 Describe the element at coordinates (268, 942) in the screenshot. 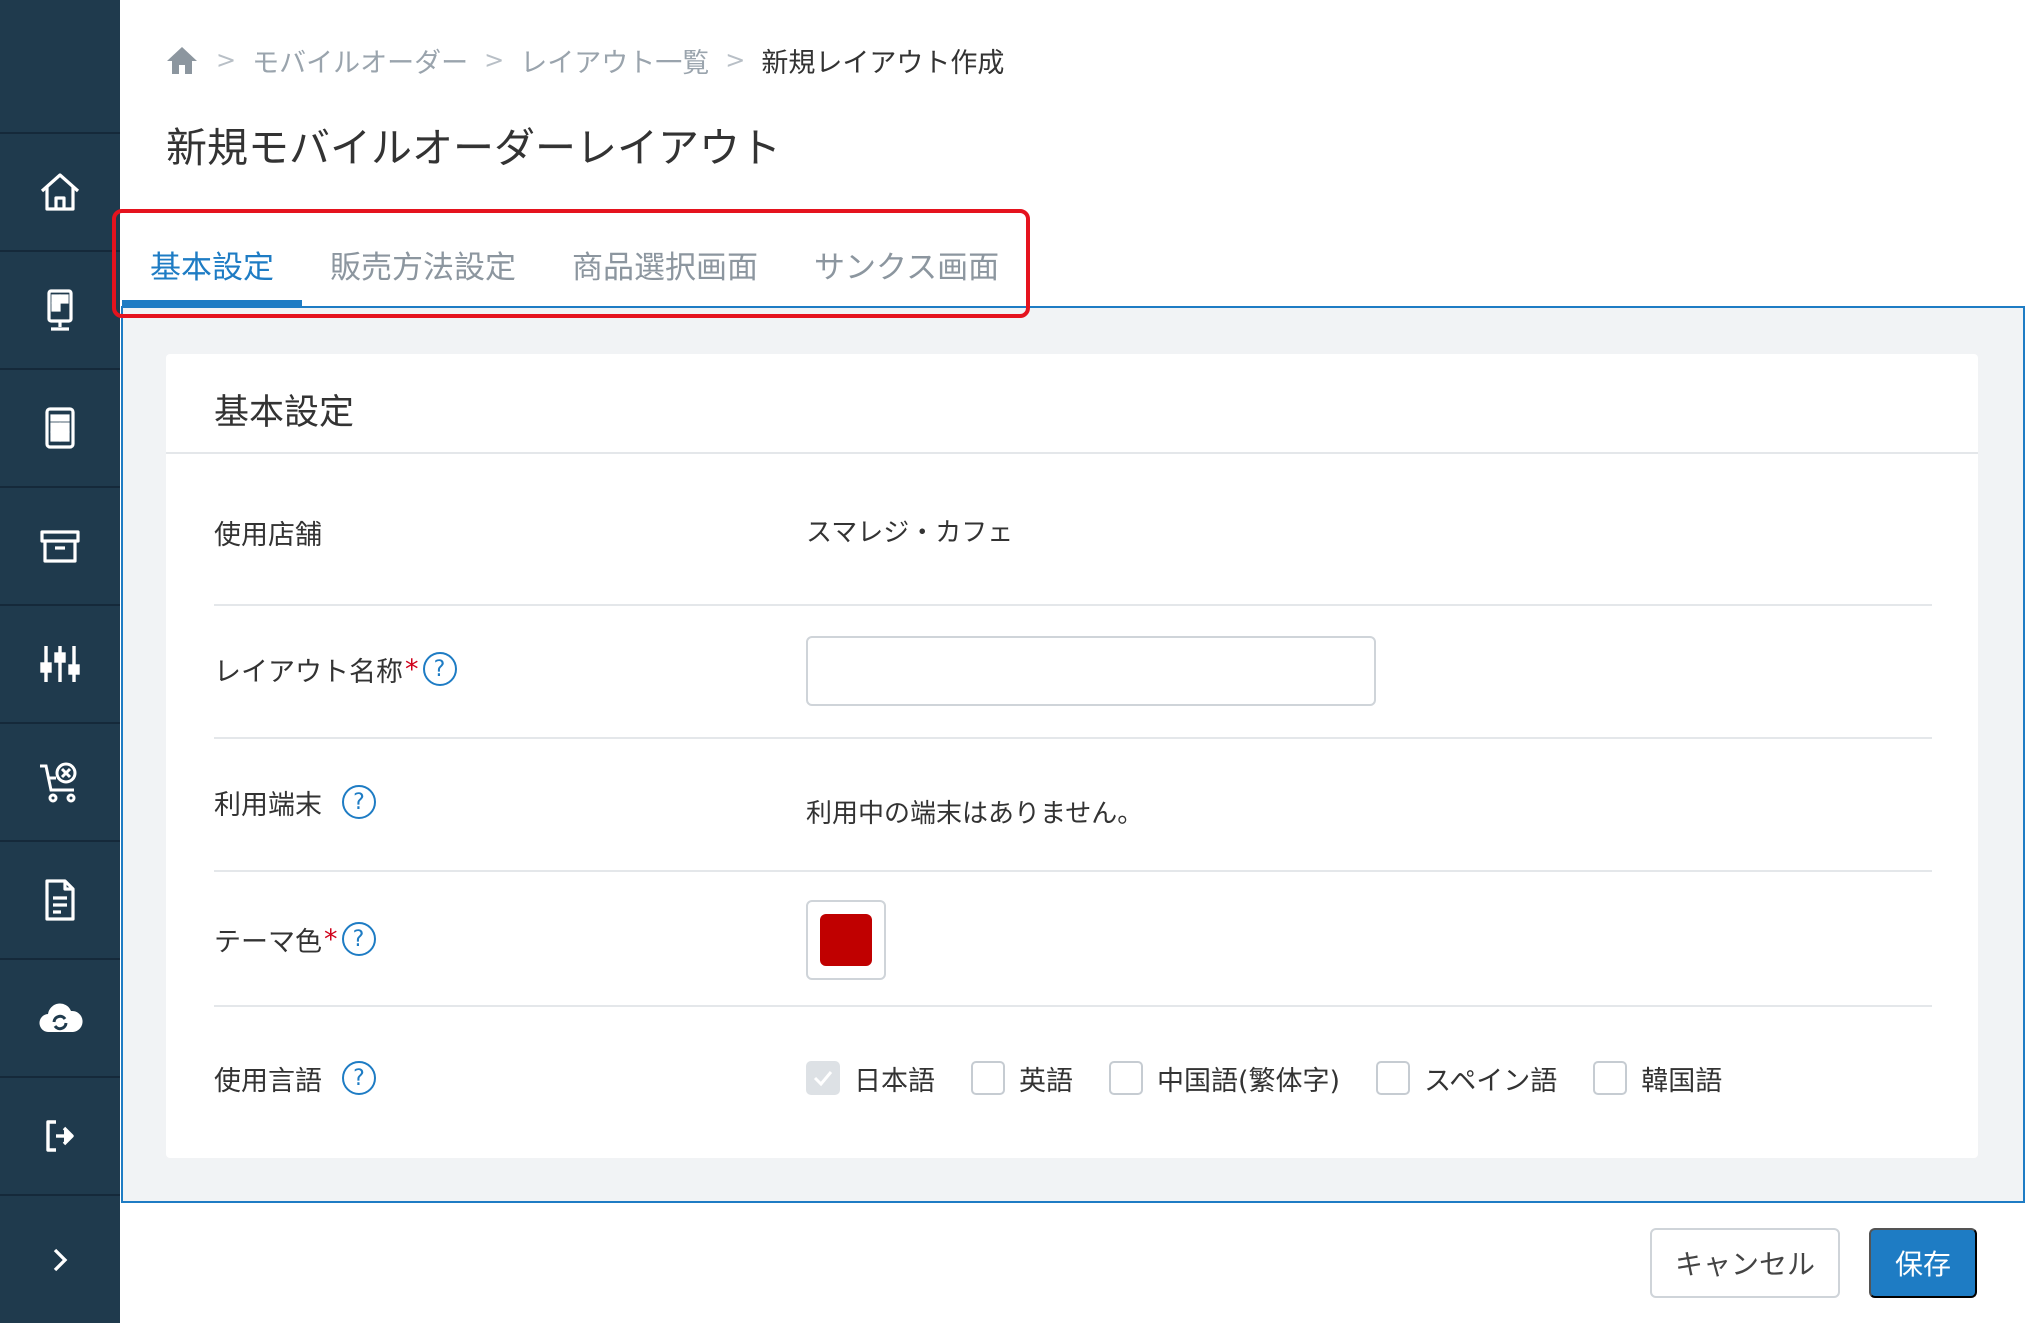

I see `theme-color-label: テーマ色` at that location.